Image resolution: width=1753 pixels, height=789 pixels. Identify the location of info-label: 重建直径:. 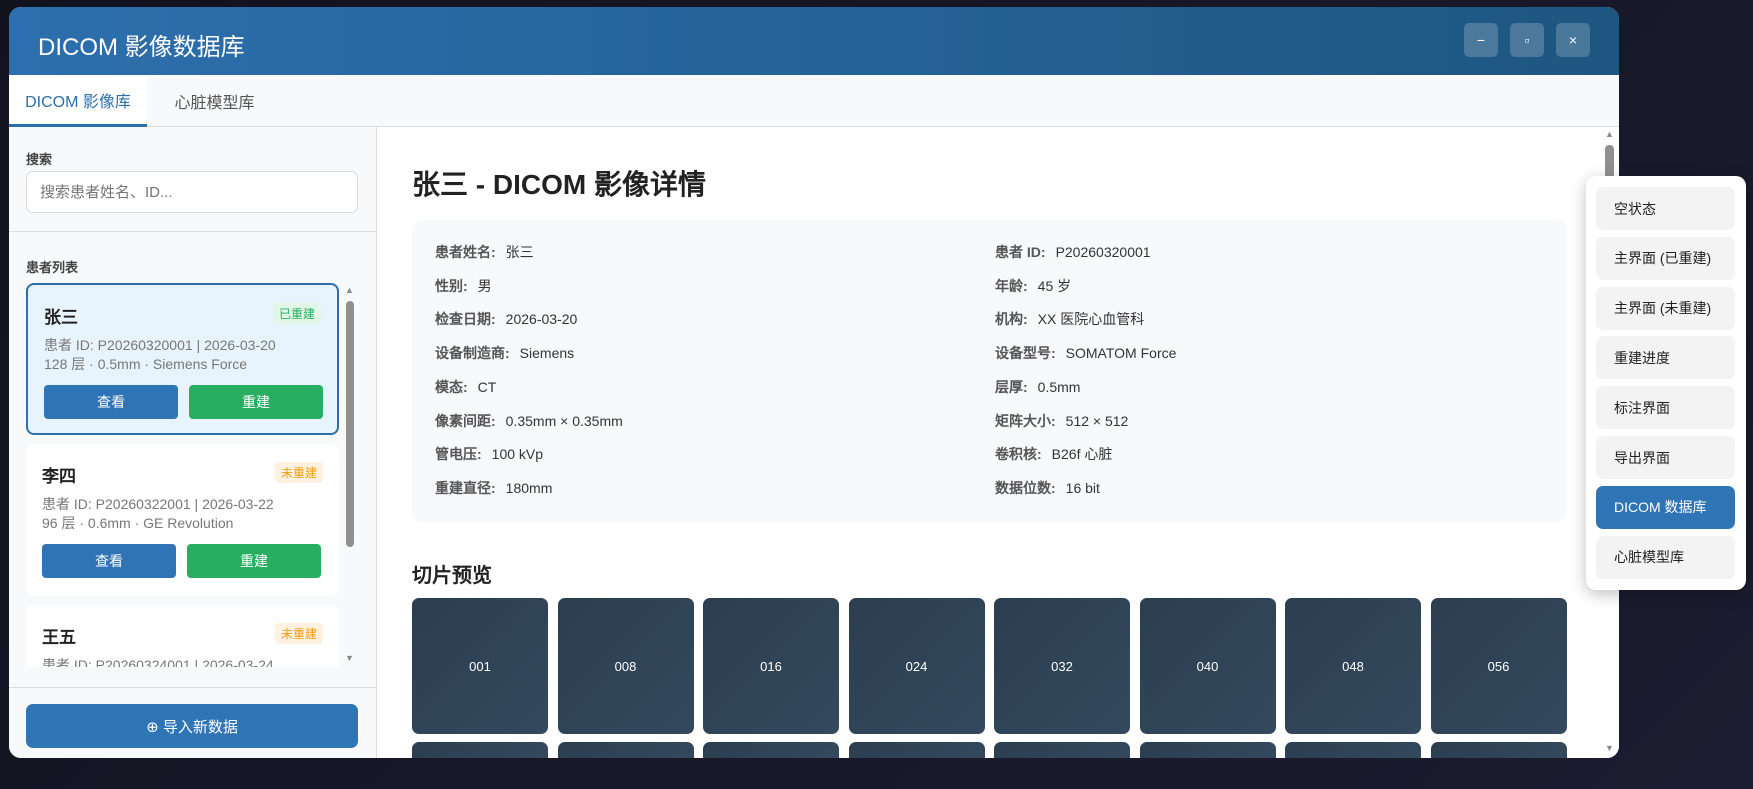
(465, 487).